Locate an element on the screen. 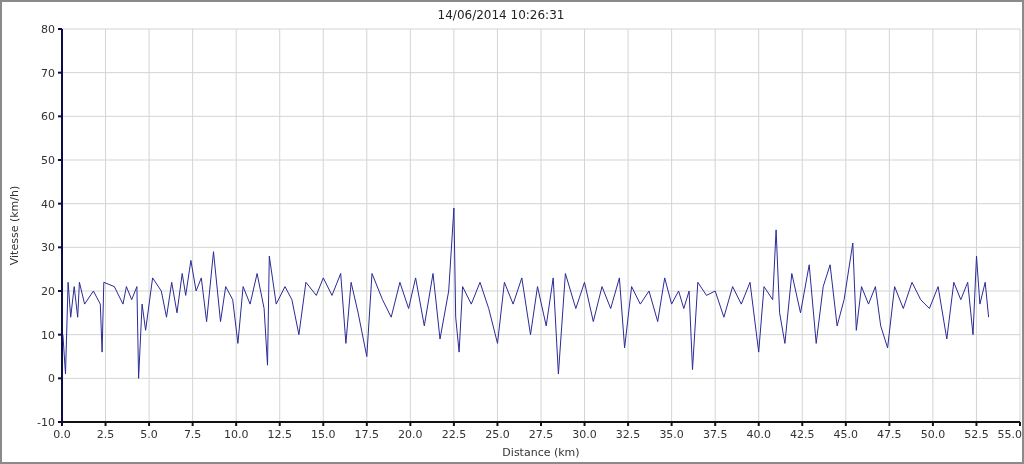 The image size is (1024, 464). tick-label: 20 is located at coordinates (48, 291).